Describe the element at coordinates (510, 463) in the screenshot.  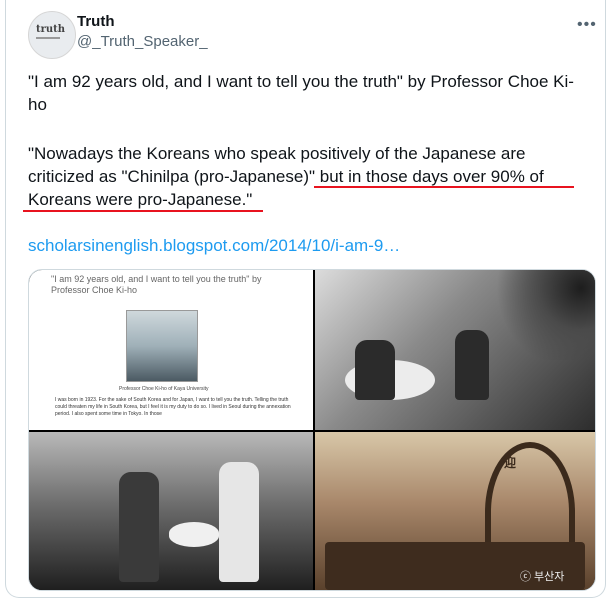
I see `gate-label: 迎` at that location.